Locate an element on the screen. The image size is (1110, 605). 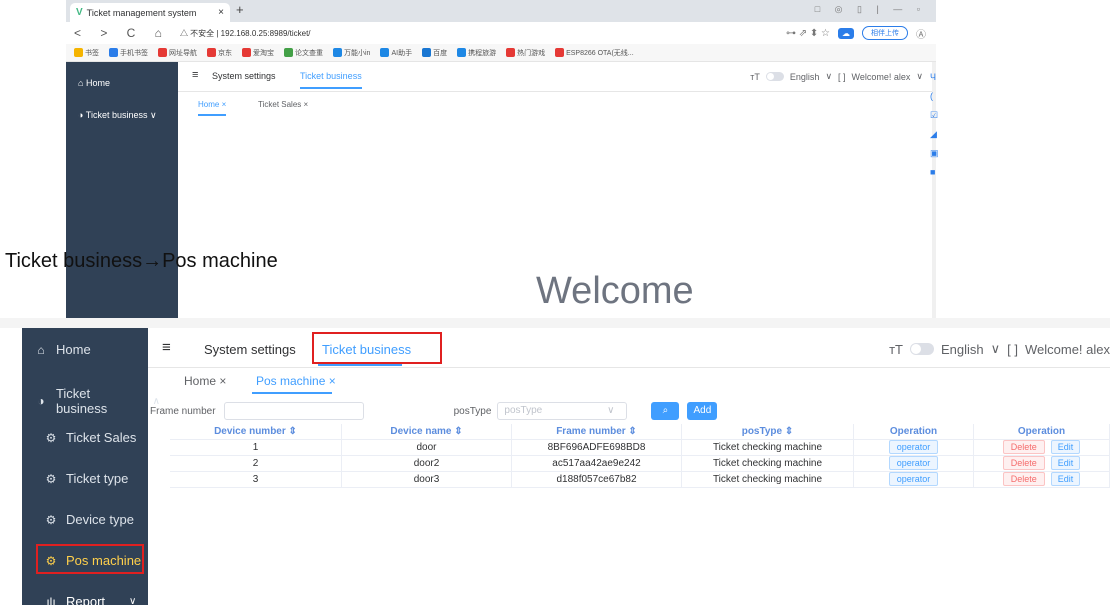
sidebar-item-ticket-sales: ⚙ Ticket Sales is located at coordinates (107, 437).